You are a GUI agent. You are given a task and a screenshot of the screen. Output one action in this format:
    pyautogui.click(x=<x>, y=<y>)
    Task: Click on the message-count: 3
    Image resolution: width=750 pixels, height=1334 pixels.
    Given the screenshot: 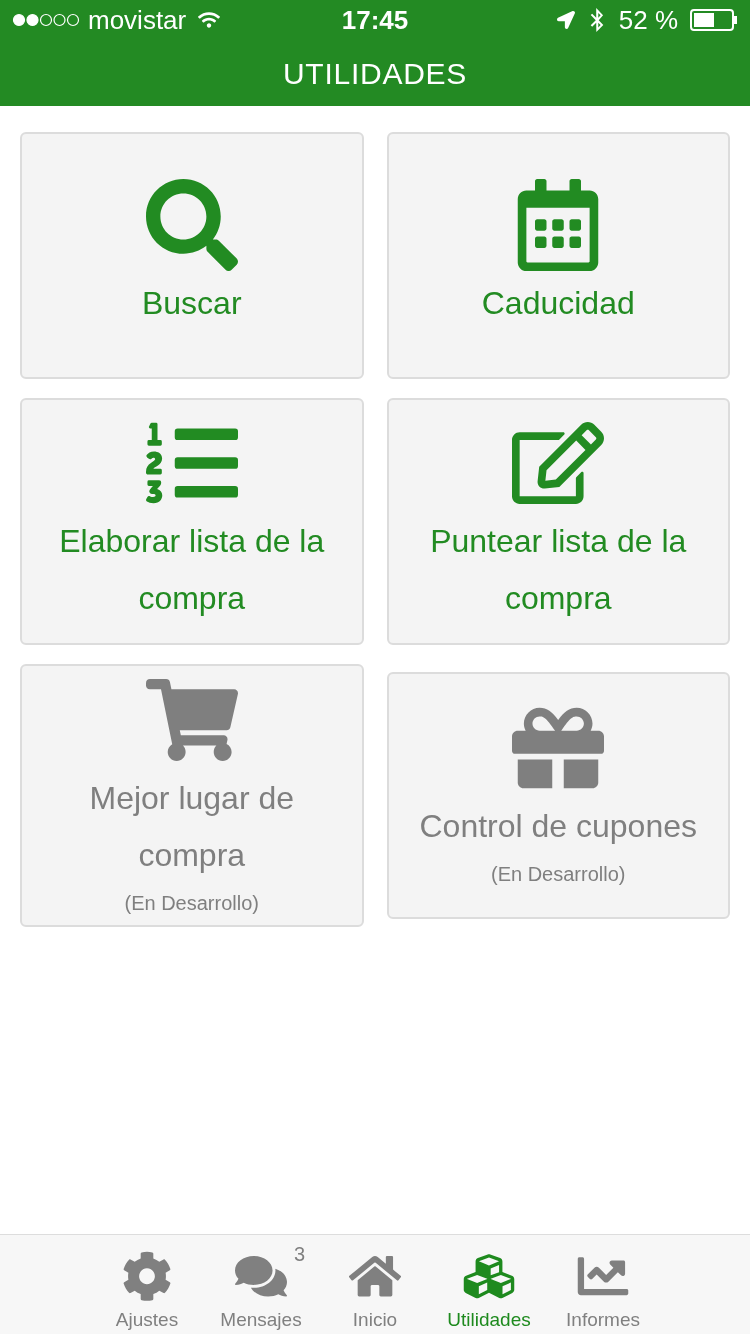 What is the action you would take?
    pyautogui.click(x=299, y=1254)
    